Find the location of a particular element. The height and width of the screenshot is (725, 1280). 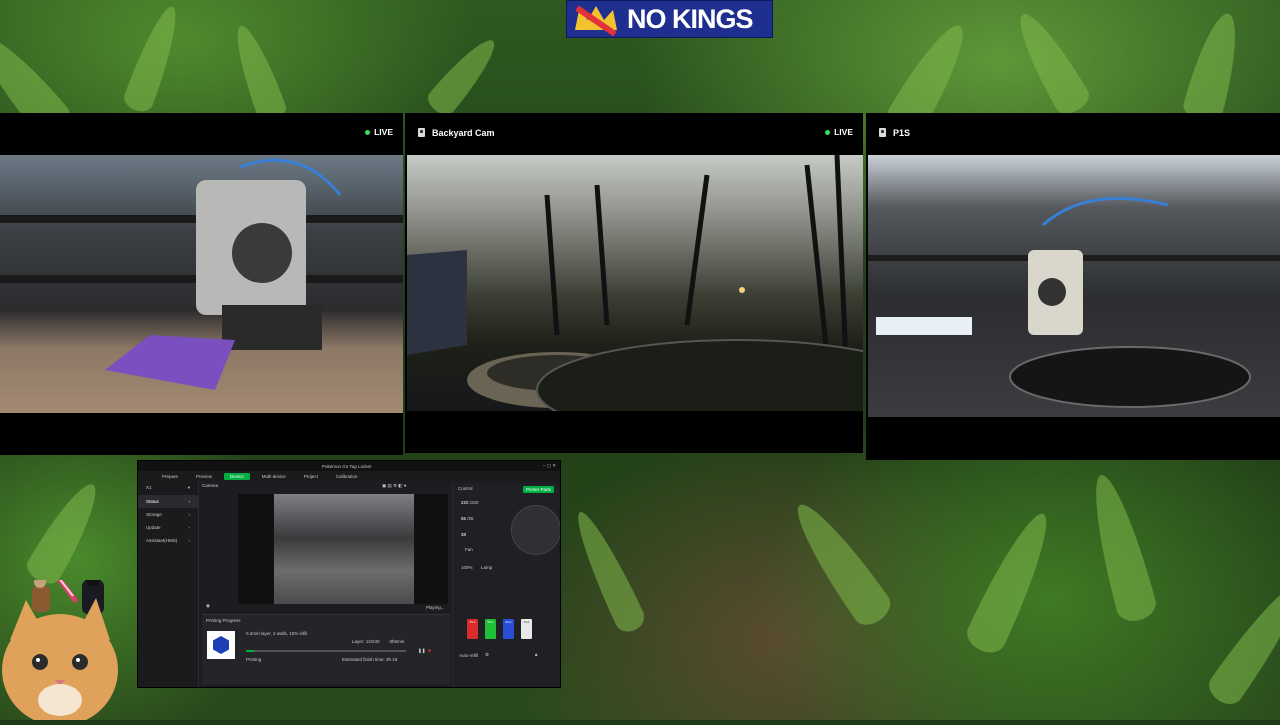

slicer-camera-view is located at coordinates (343, 549).